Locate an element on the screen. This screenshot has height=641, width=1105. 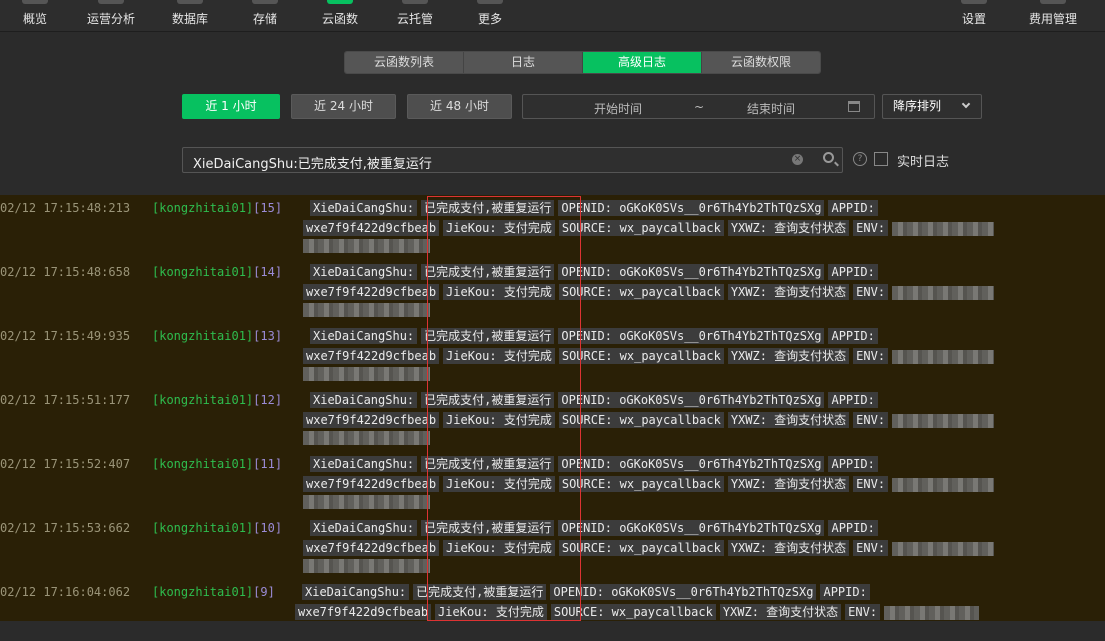
help-icon: ? is located at coordinates (860, 159).